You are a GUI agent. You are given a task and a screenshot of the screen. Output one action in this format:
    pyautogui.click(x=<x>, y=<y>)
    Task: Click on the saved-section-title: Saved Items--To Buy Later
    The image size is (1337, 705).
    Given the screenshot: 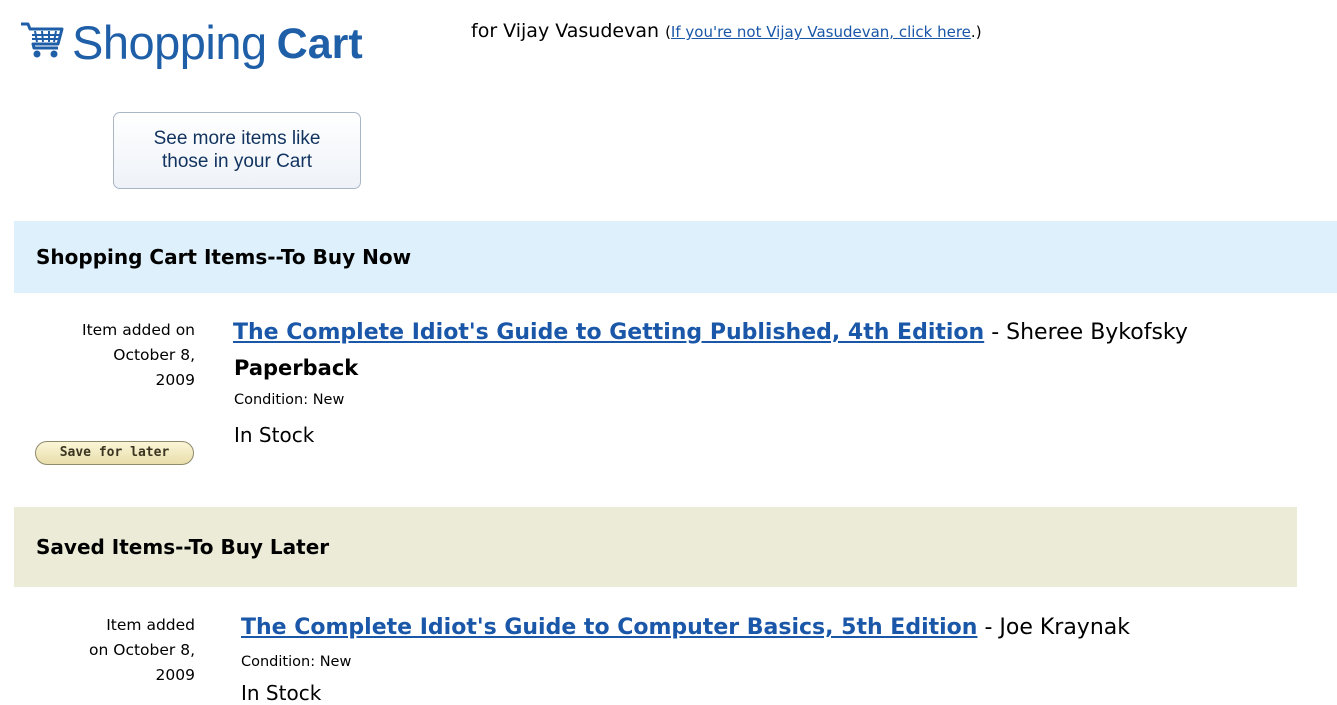 What is the action you would take?
    pyautogui.click(x=183, y=547)
    